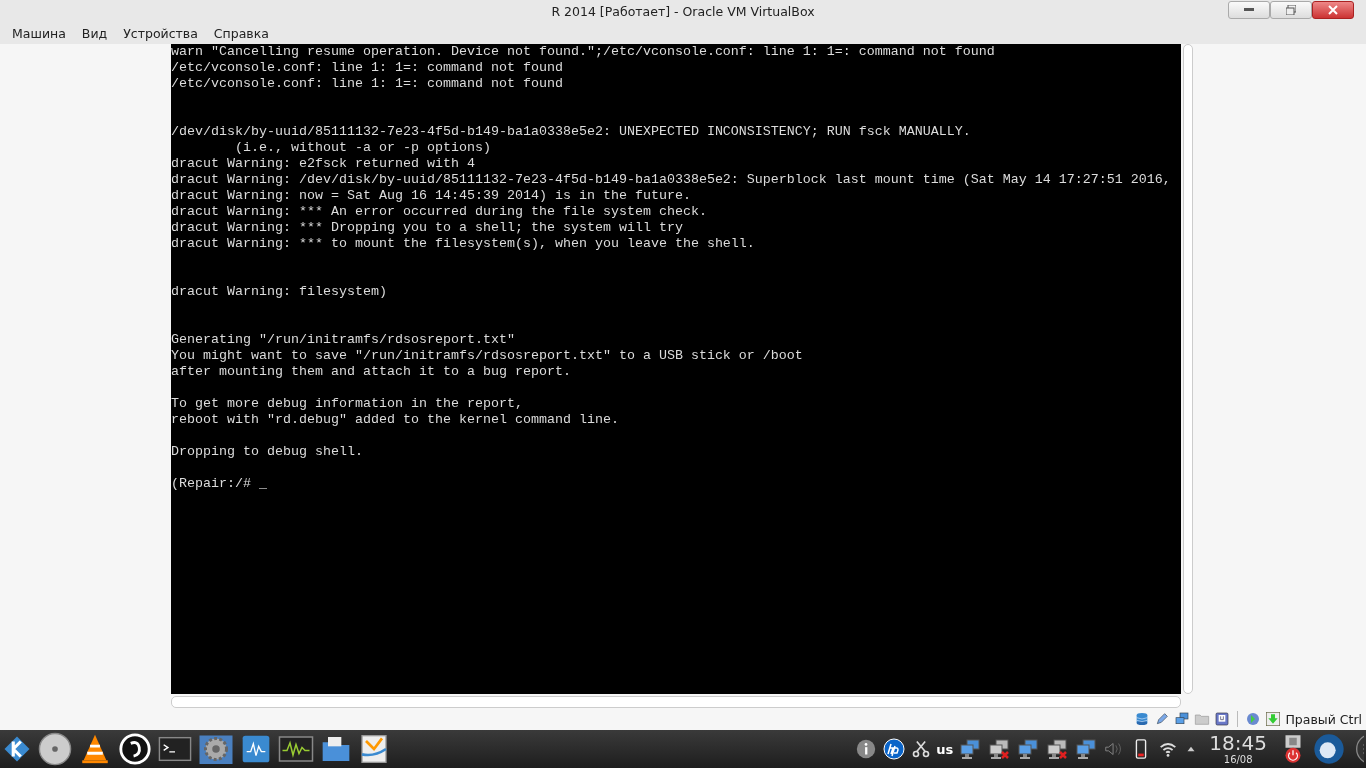 Image resolution: width=1366 pixels, height=768 pixels. What do you see at coordinates (1162, 719) in the screenshot?
I see `pen-icon` at bounding box center [1162, 719].